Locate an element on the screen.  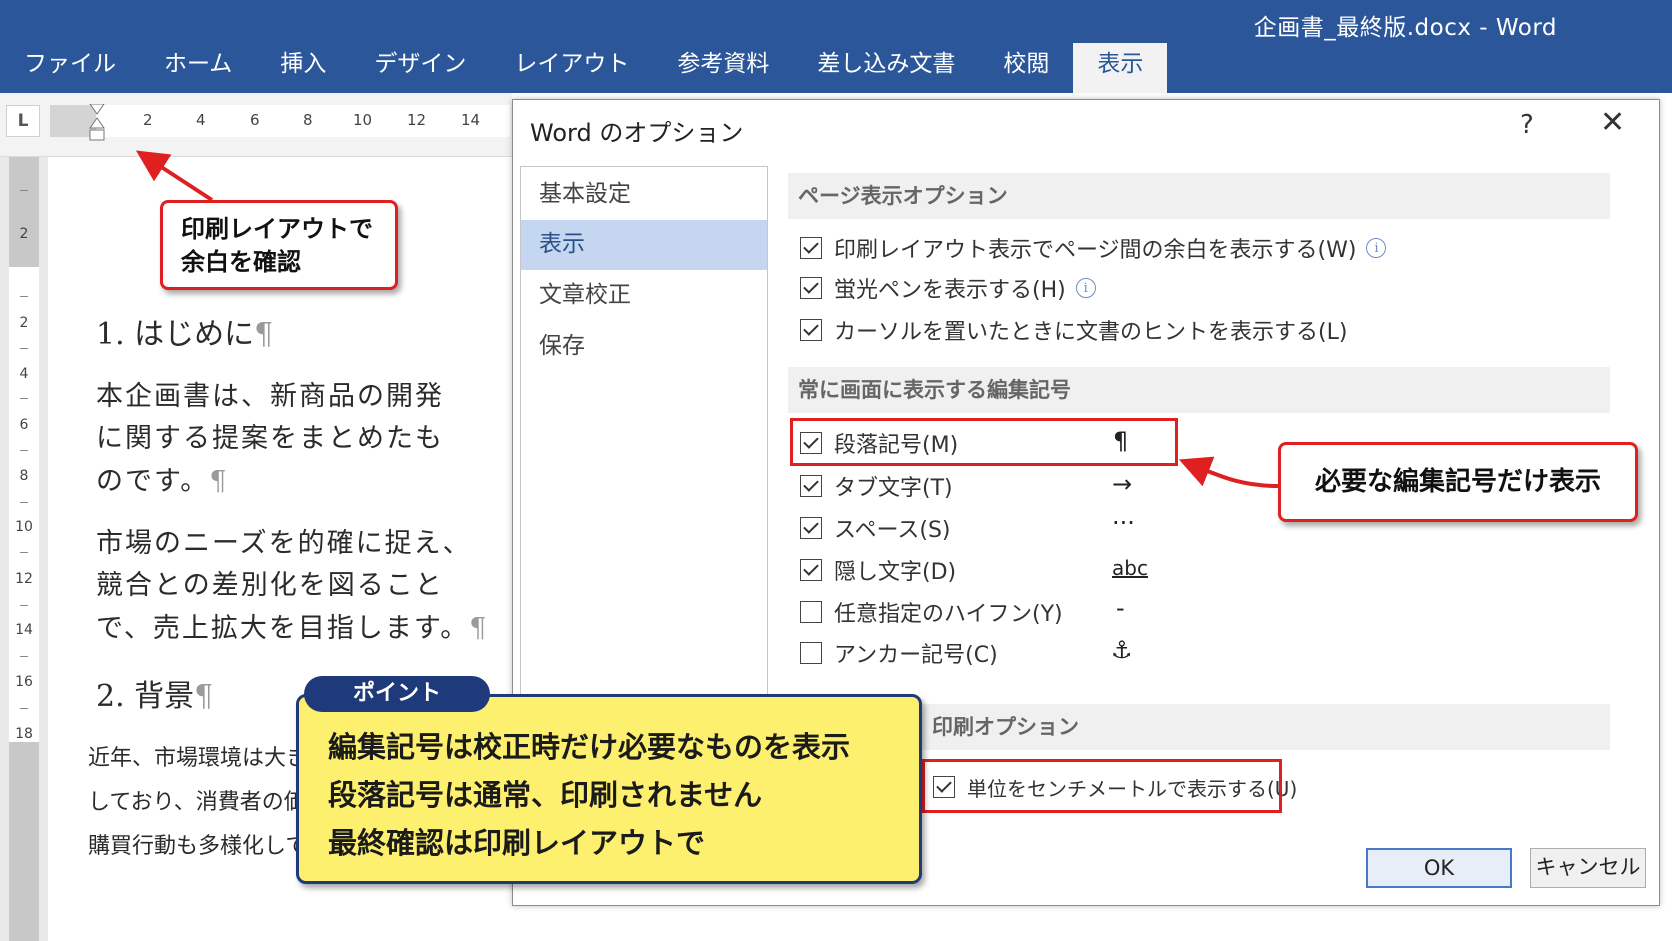
option-optional-hyphens: 任意指定のハイフン(Y) is located at coordinates (931, 612).